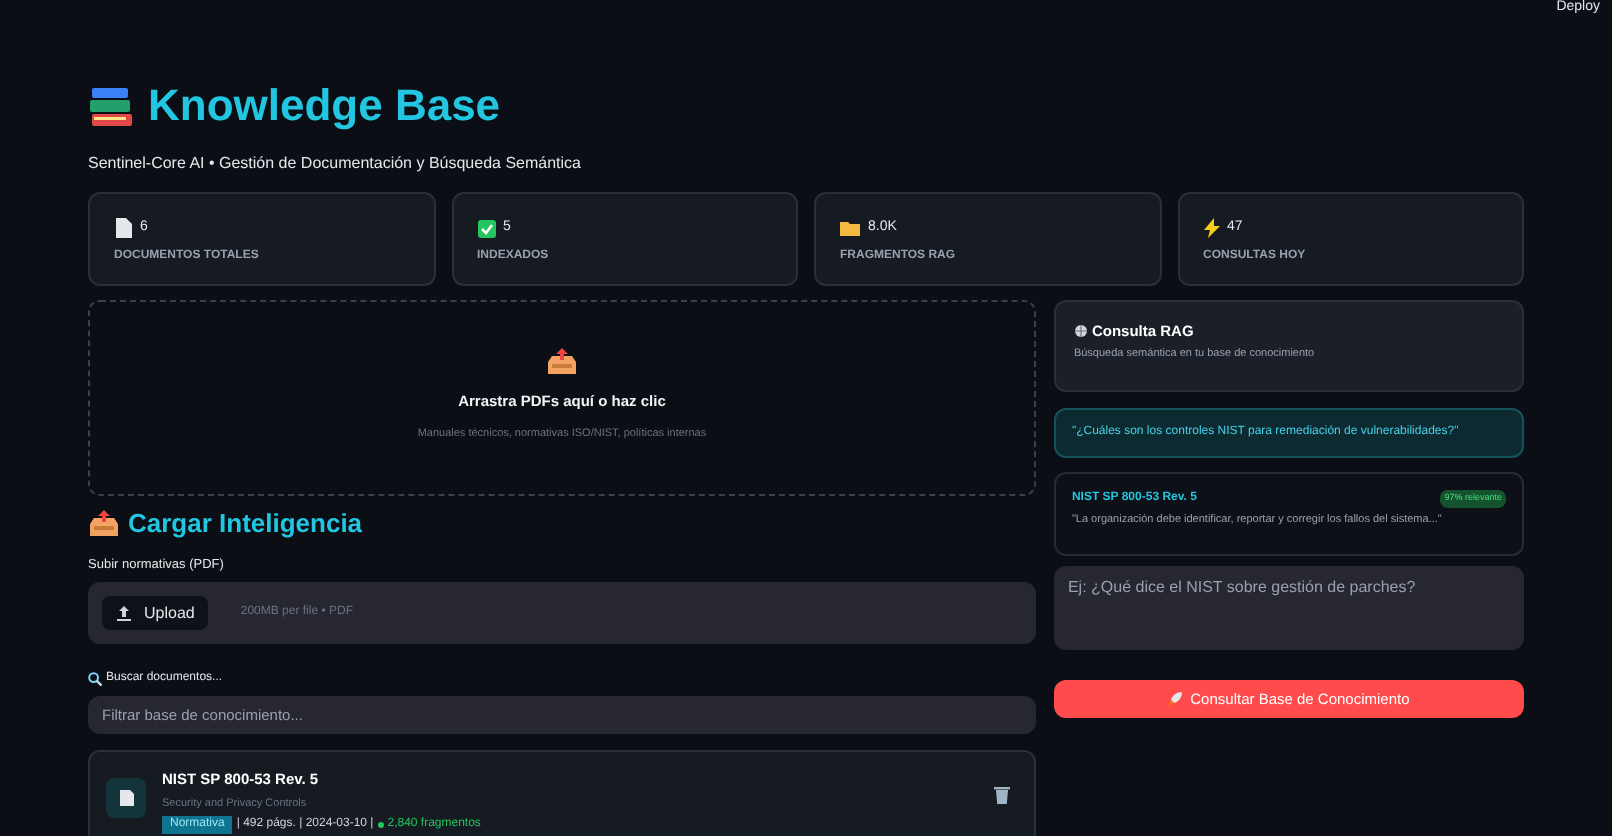 The width and height of the screenshot is (1612, 836). What do you see at coordinates (124, 613) in the screenshot?
I see `upload-icon` at bounding box center [124, 613].